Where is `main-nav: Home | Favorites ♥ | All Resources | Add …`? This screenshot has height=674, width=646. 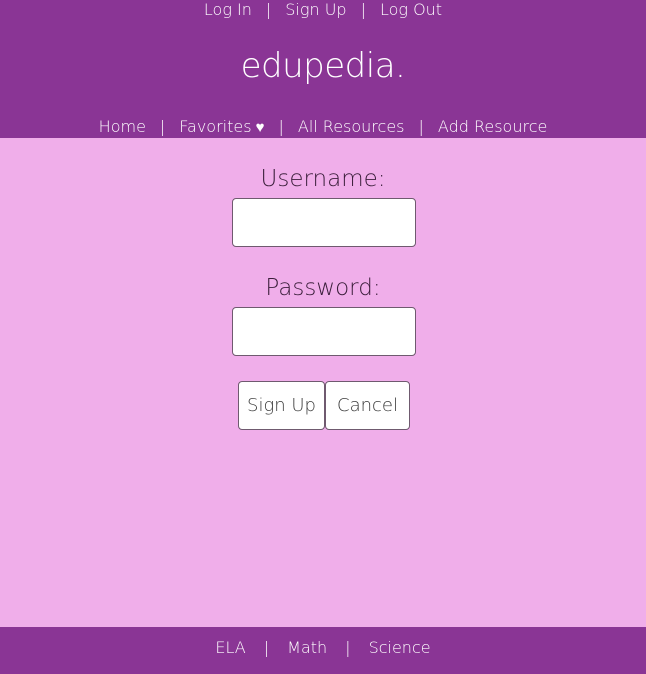
main-nav: Home | Favorites ♥ | All Resources | Add … is located at coordinates (323, 126).